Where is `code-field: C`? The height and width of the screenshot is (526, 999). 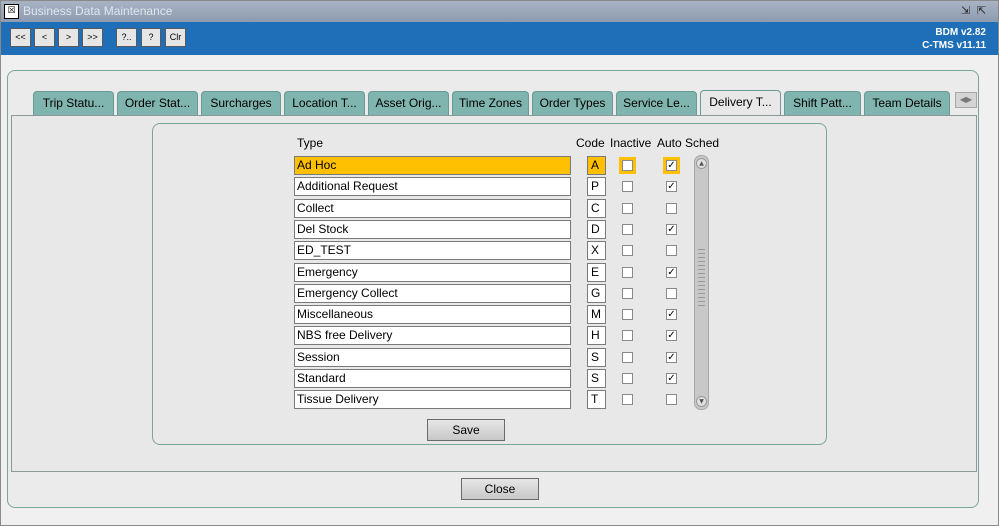 code-field: C is located at coordinates (596, 208).